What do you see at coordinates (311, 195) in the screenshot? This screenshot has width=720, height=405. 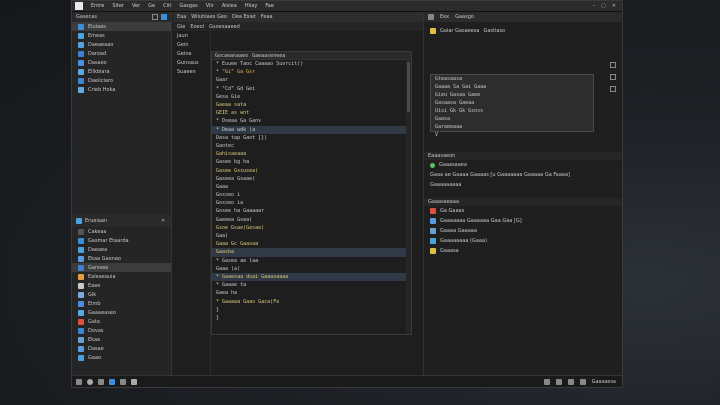 I see `code-line: Gosseo i` at bounding box center [311, 195].